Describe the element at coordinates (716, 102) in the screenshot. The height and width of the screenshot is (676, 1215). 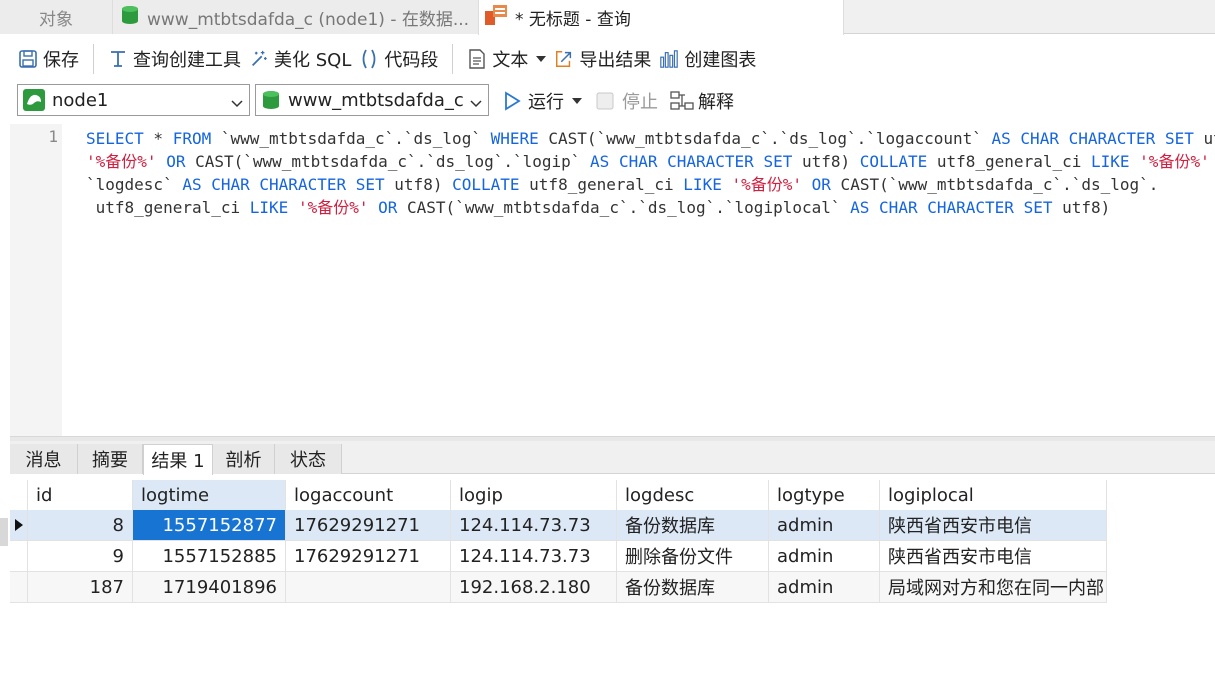
I see `explain-label: 解释` at that location.